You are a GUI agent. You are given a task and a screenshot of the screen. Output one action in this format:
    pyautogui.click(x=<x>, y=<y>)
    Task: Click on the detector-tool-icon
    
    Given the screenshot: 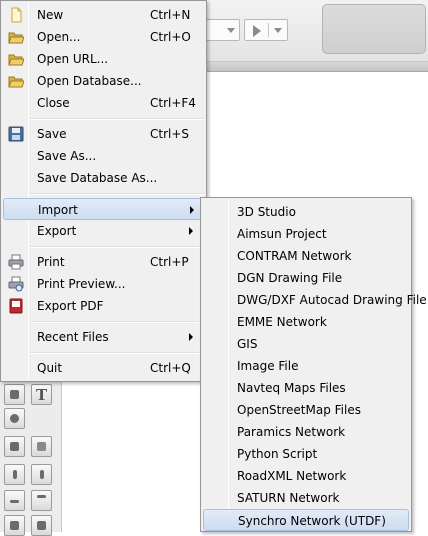 What is the action you would take?
    pyautogui.click(x=14, y=474)
    